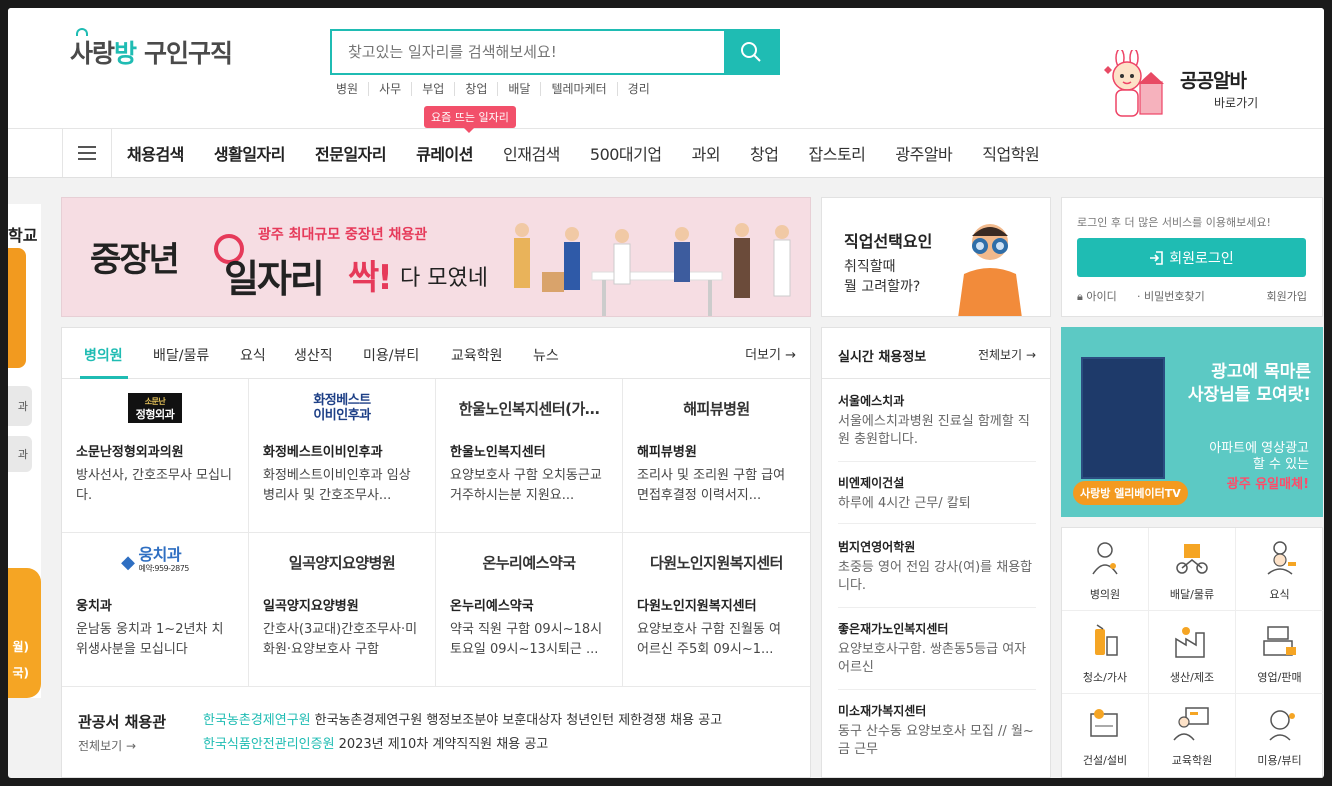 The image size is (1332, 786). I want to click on logo-text: 화정베스트, so click(342, 400).